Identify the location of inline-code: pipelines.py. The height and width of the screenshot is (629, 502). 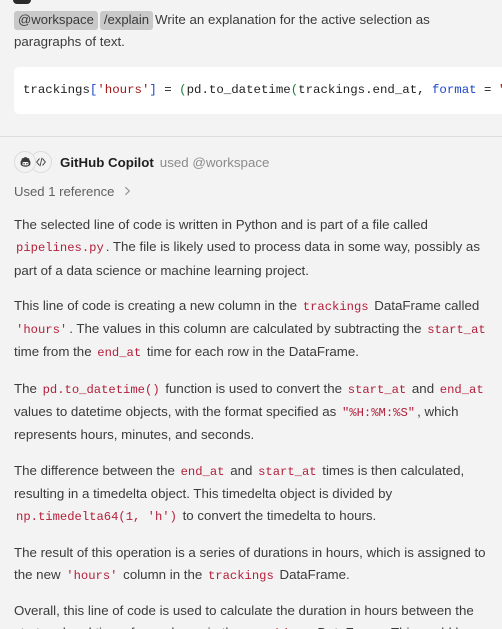
(60, 248).